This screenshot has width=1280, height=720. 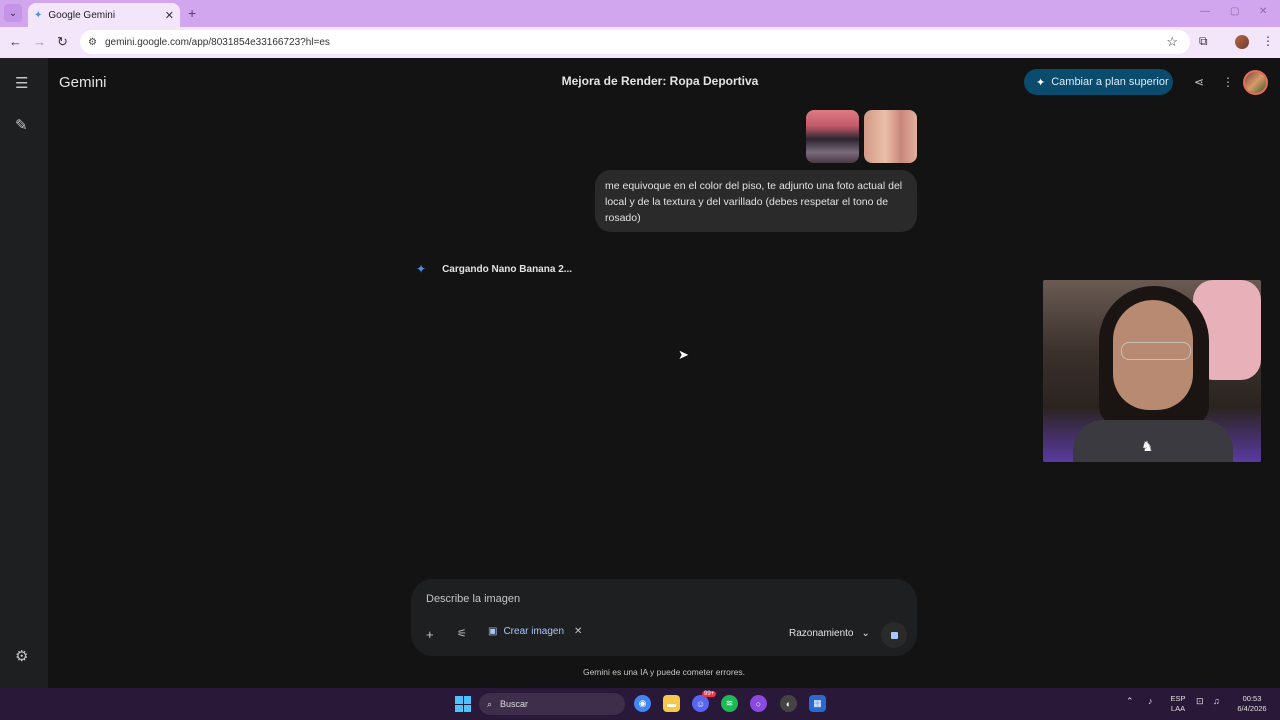 What do you see at coordinates (1242, 42) in the screenshot?
I see `browser-profile-avatar` at bounding box center [1242, 42].